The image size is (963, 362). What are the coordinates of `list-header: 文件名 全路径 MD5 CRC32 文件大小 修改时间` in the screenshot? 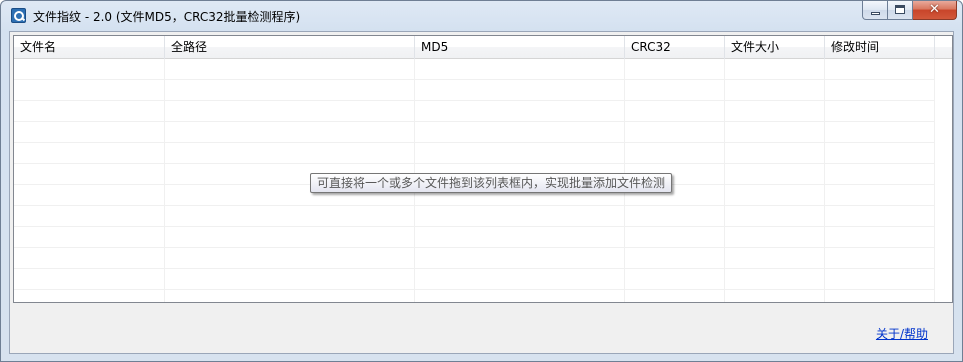 It's located at (483, 47).